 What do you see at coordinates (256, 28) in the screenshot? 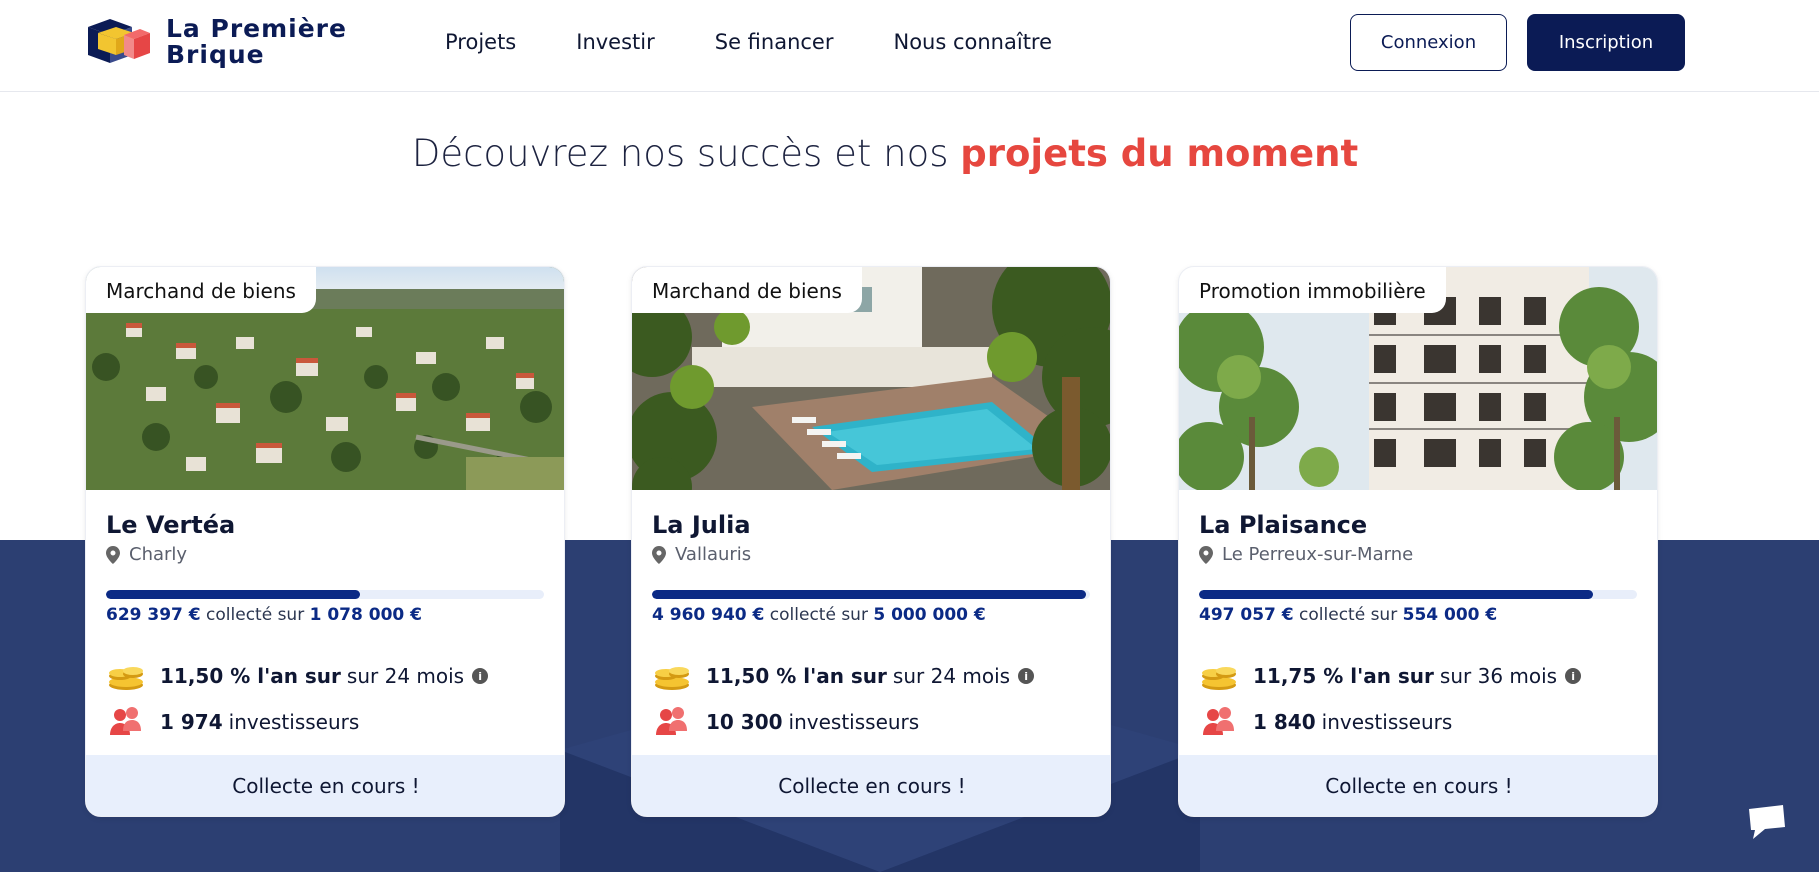
I see `logo-line-1: La Première` at bounding box center [256, 28].